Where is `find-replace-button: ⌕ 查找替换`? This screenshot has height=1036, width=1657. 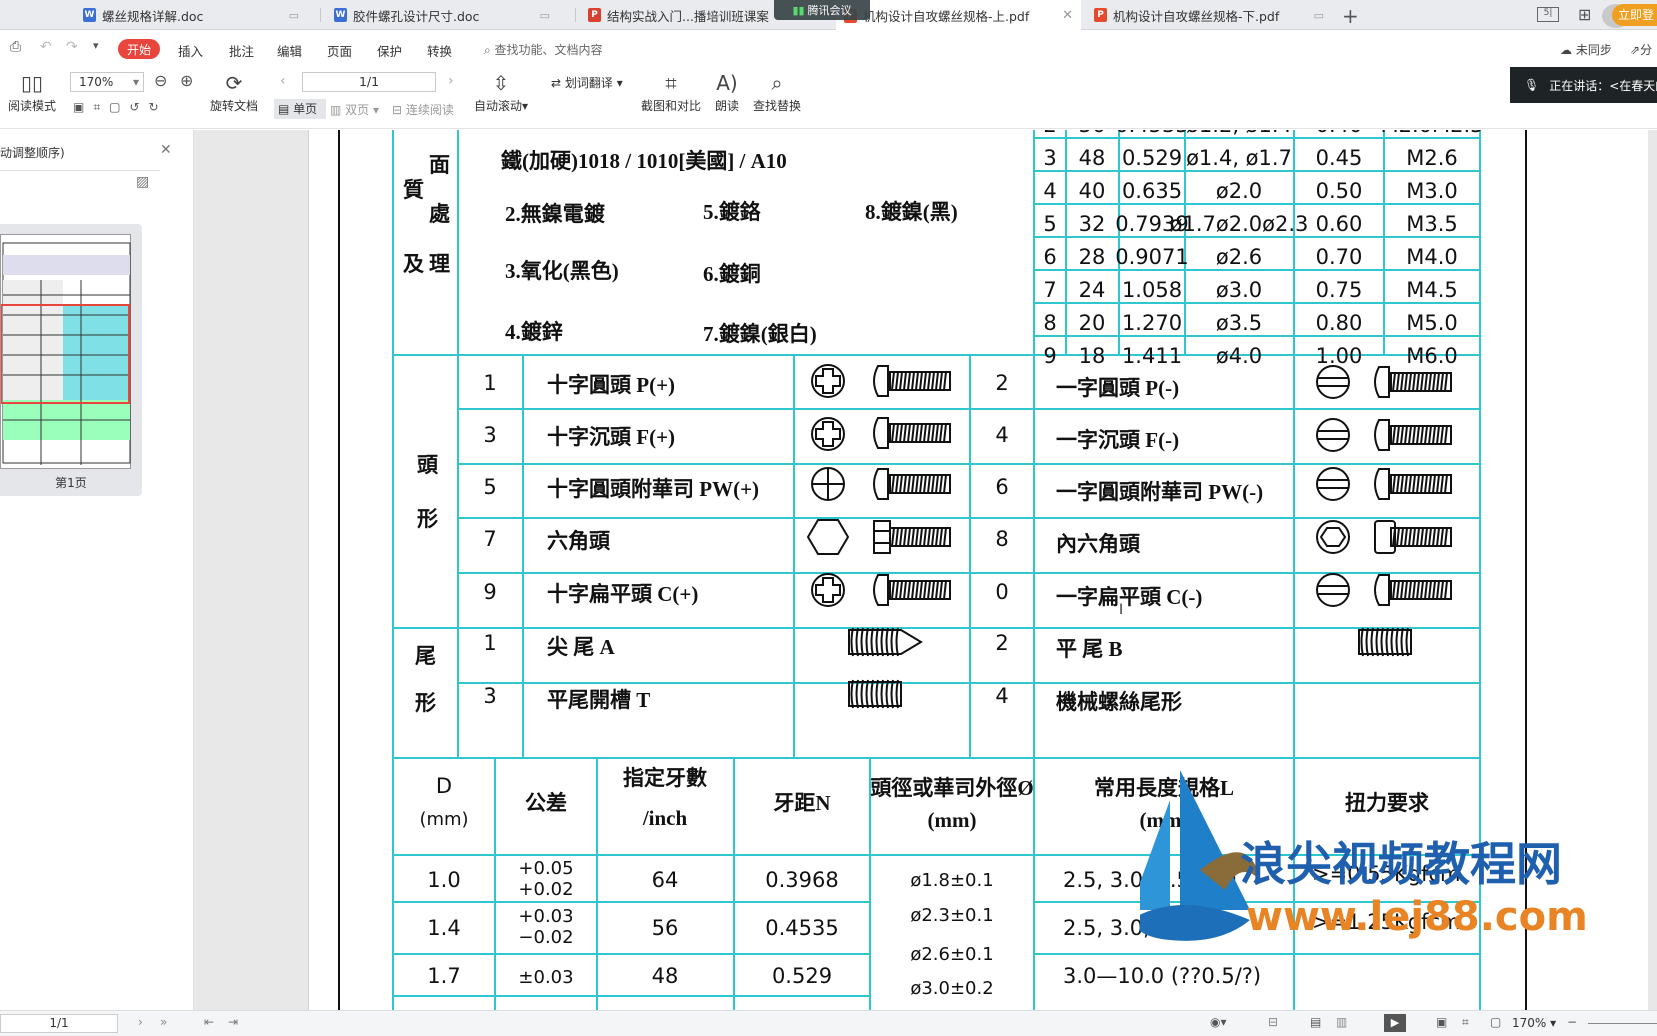
find-replace-button: ⌕ 查找替换 is located at coordinates (777, 93).